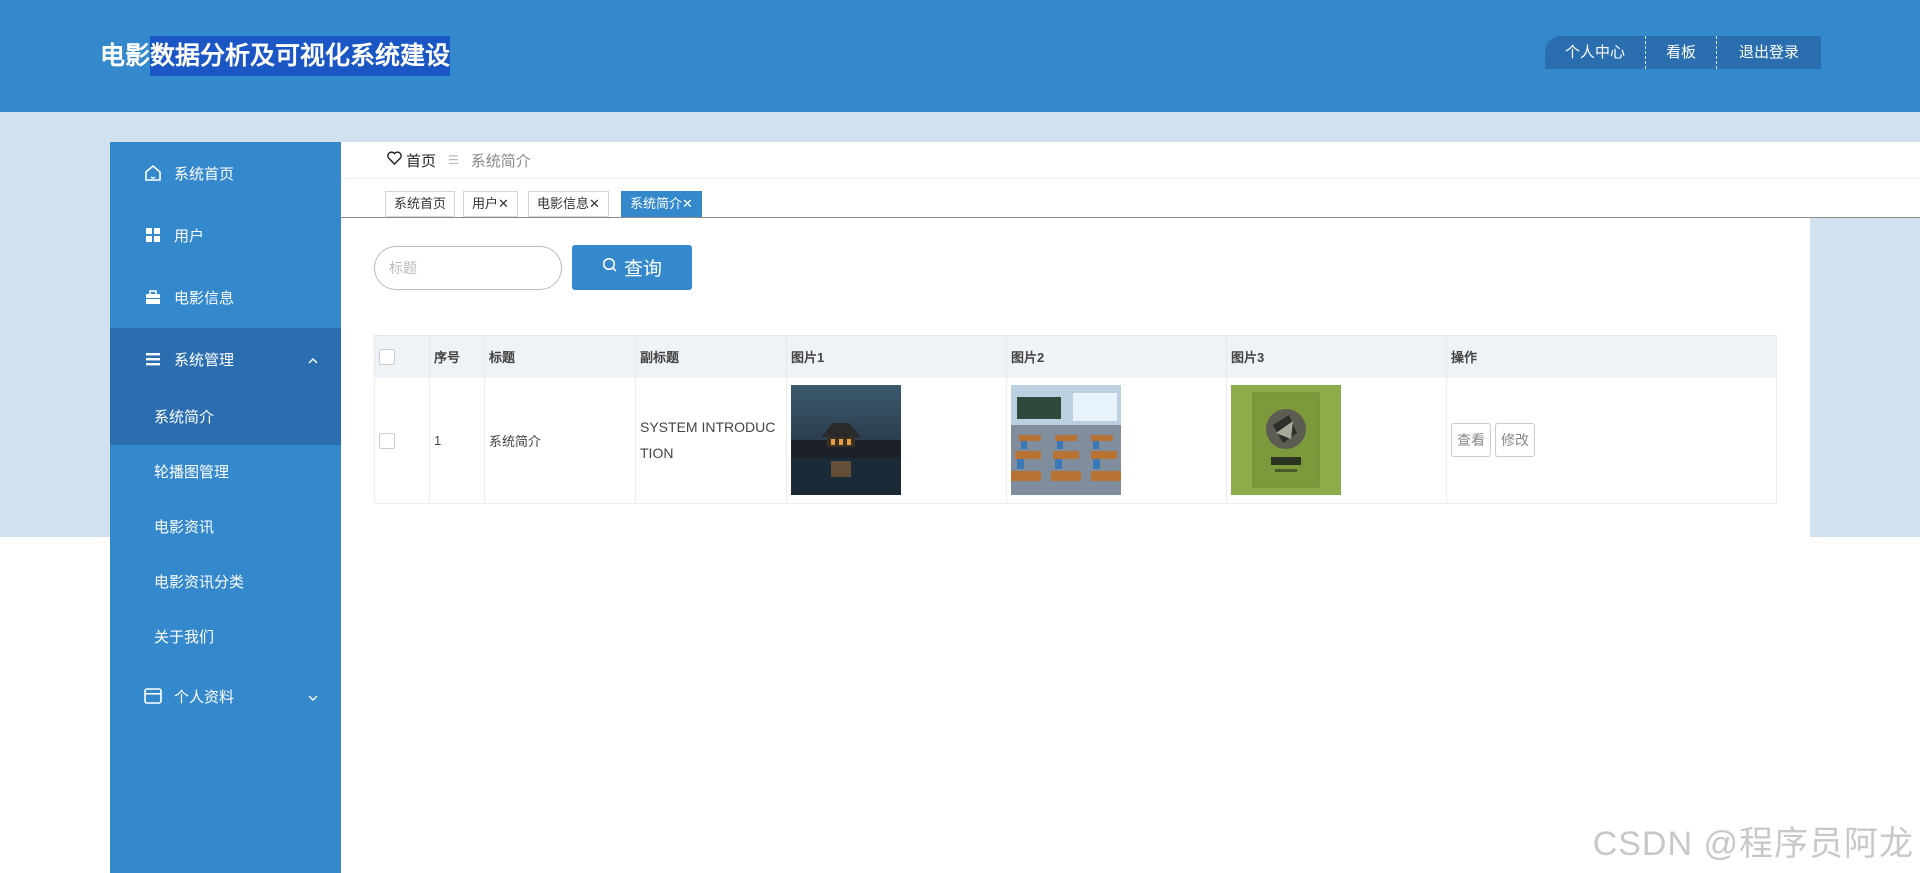 This screenshot has width=1920, height=873. I want to click on column-header-actions: 操作, so click(1611, 356).